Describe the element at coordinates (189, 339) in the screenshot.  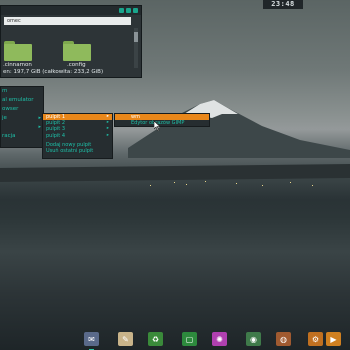
I see `terminal-app-icon: ▢` at that location.